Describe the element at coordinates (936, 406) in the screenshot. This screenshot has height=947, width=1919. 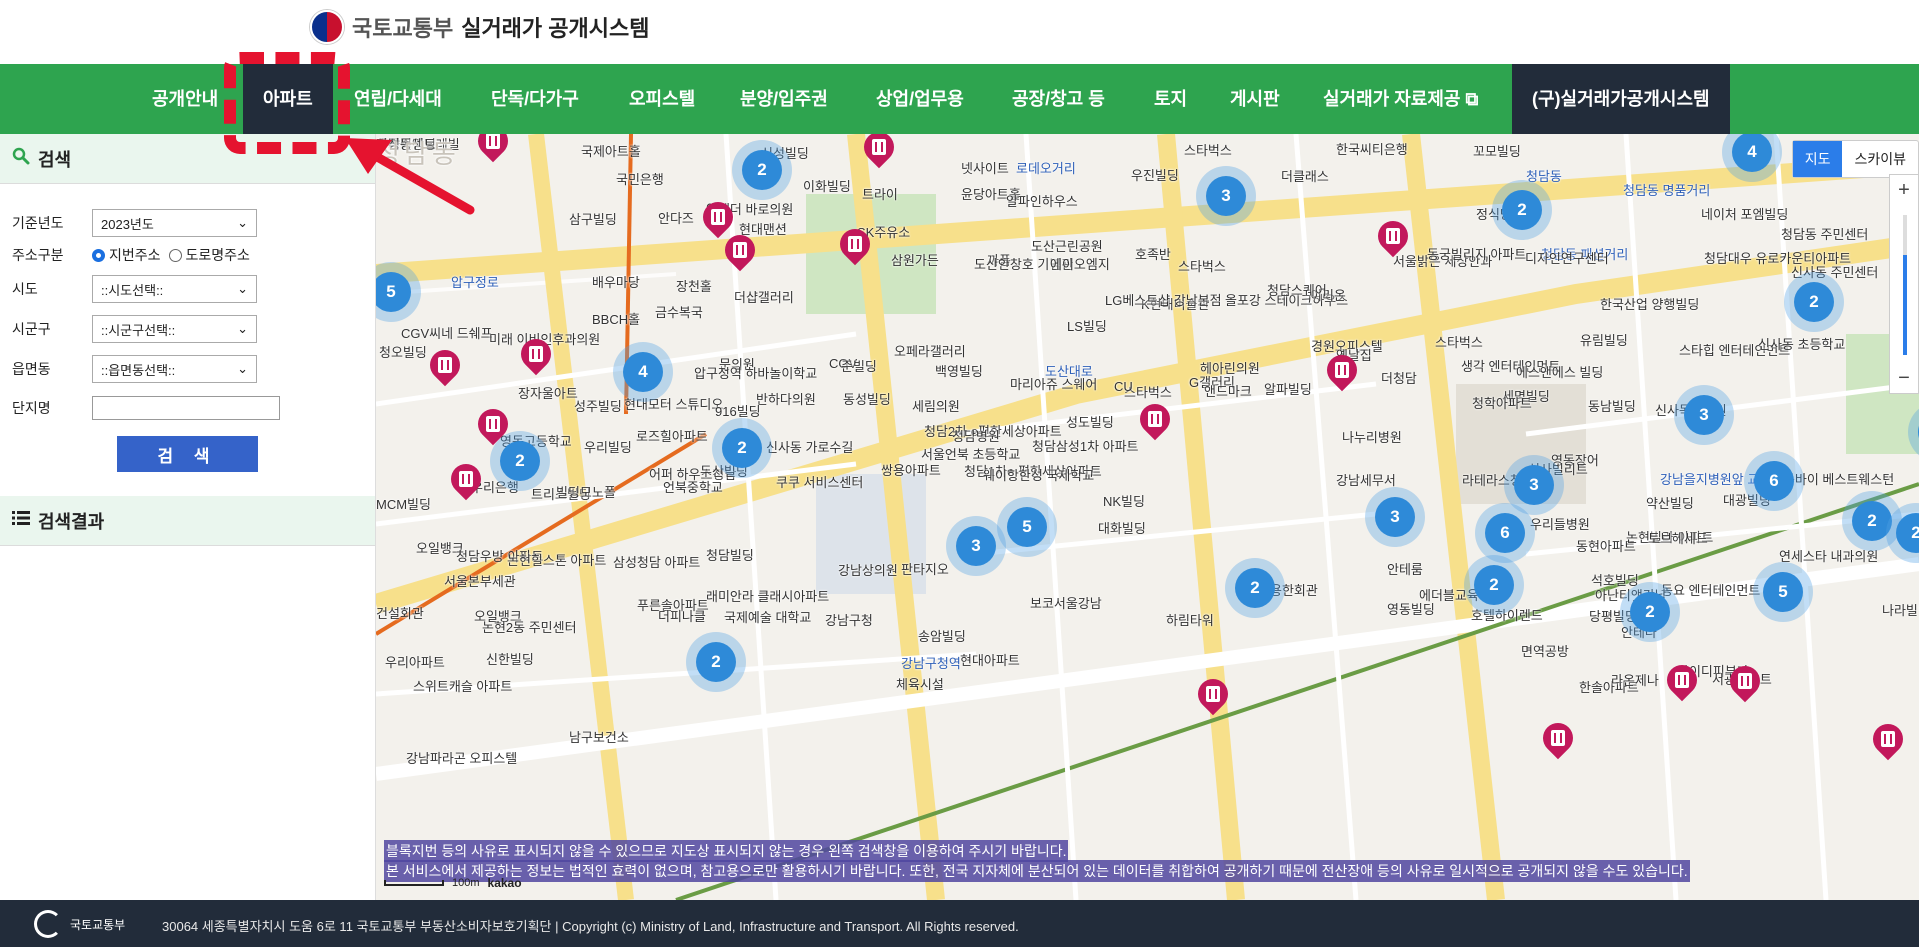
I see `map-place-label: 세림의원` at that location.